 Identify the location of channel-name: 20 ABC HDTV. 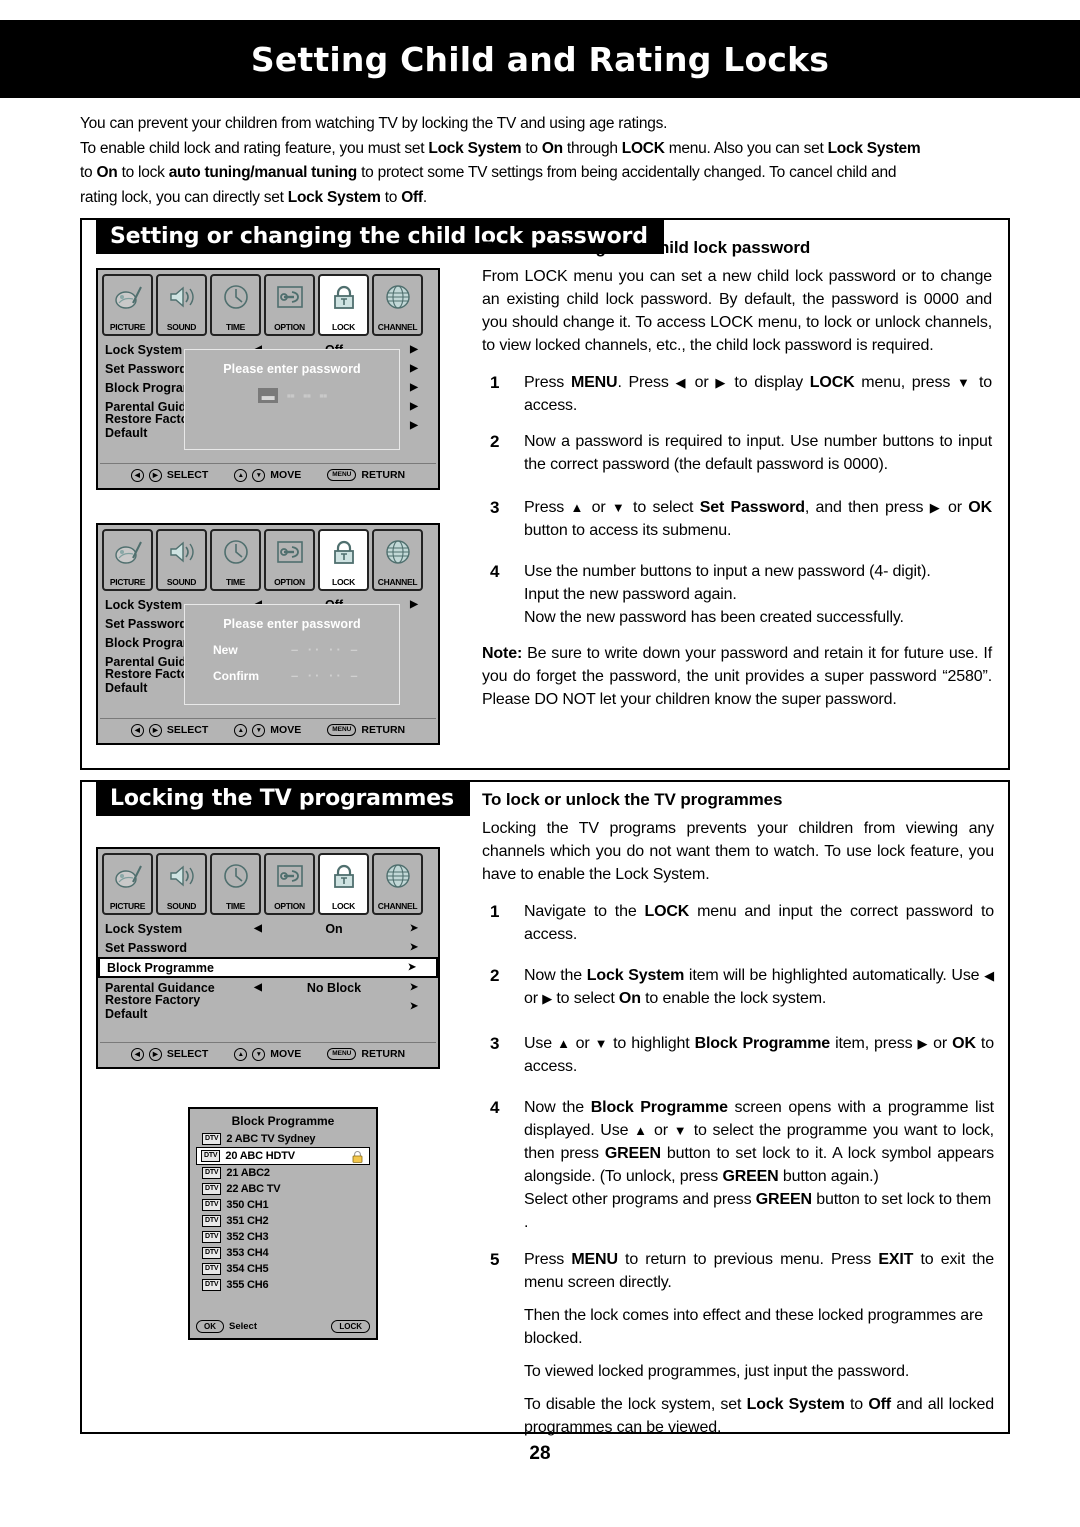
(260, 1156).